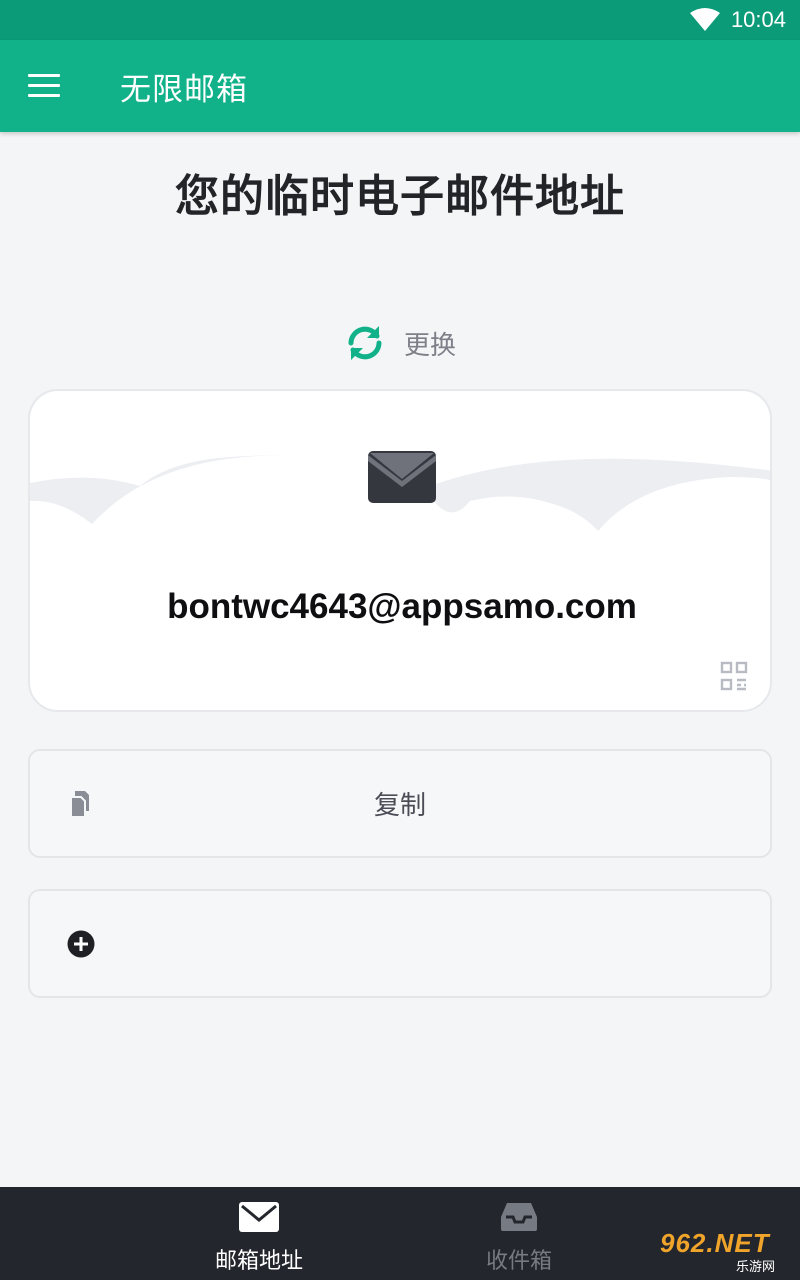 The width and height of the screenshot is (800, 1280). Describe the element at coordinates (400, 607) in the screenshot. I see `email-address: bontwc4643@appsamo.com` at that location.